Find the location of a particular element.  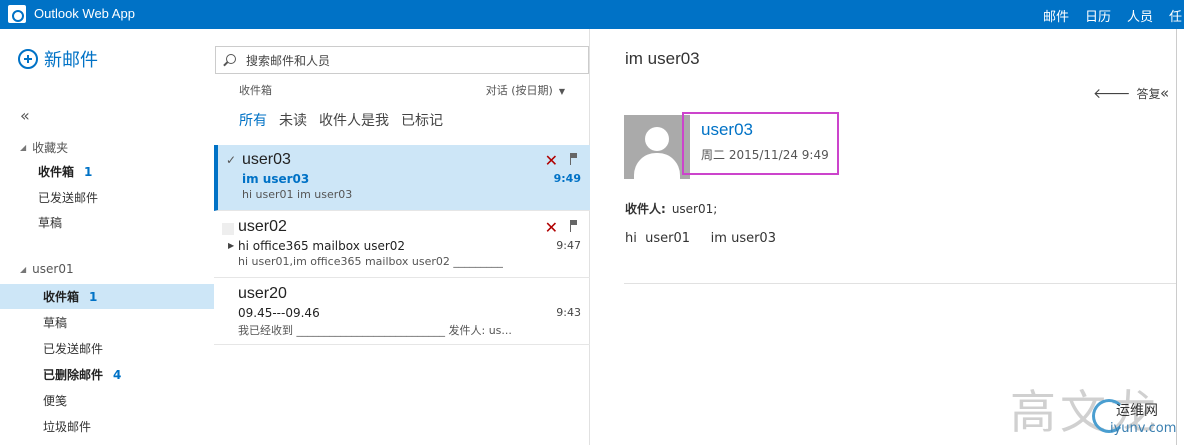

sort-label: 对话 (按日期) is located at coordinates (519, 90).